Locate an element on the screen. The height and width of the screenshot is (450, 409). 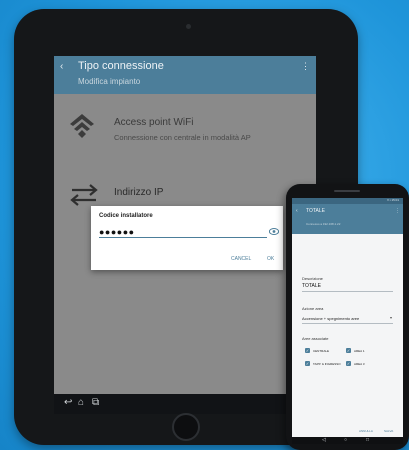
nav-back-icon: ◁ is located at coordinates (324, 440).